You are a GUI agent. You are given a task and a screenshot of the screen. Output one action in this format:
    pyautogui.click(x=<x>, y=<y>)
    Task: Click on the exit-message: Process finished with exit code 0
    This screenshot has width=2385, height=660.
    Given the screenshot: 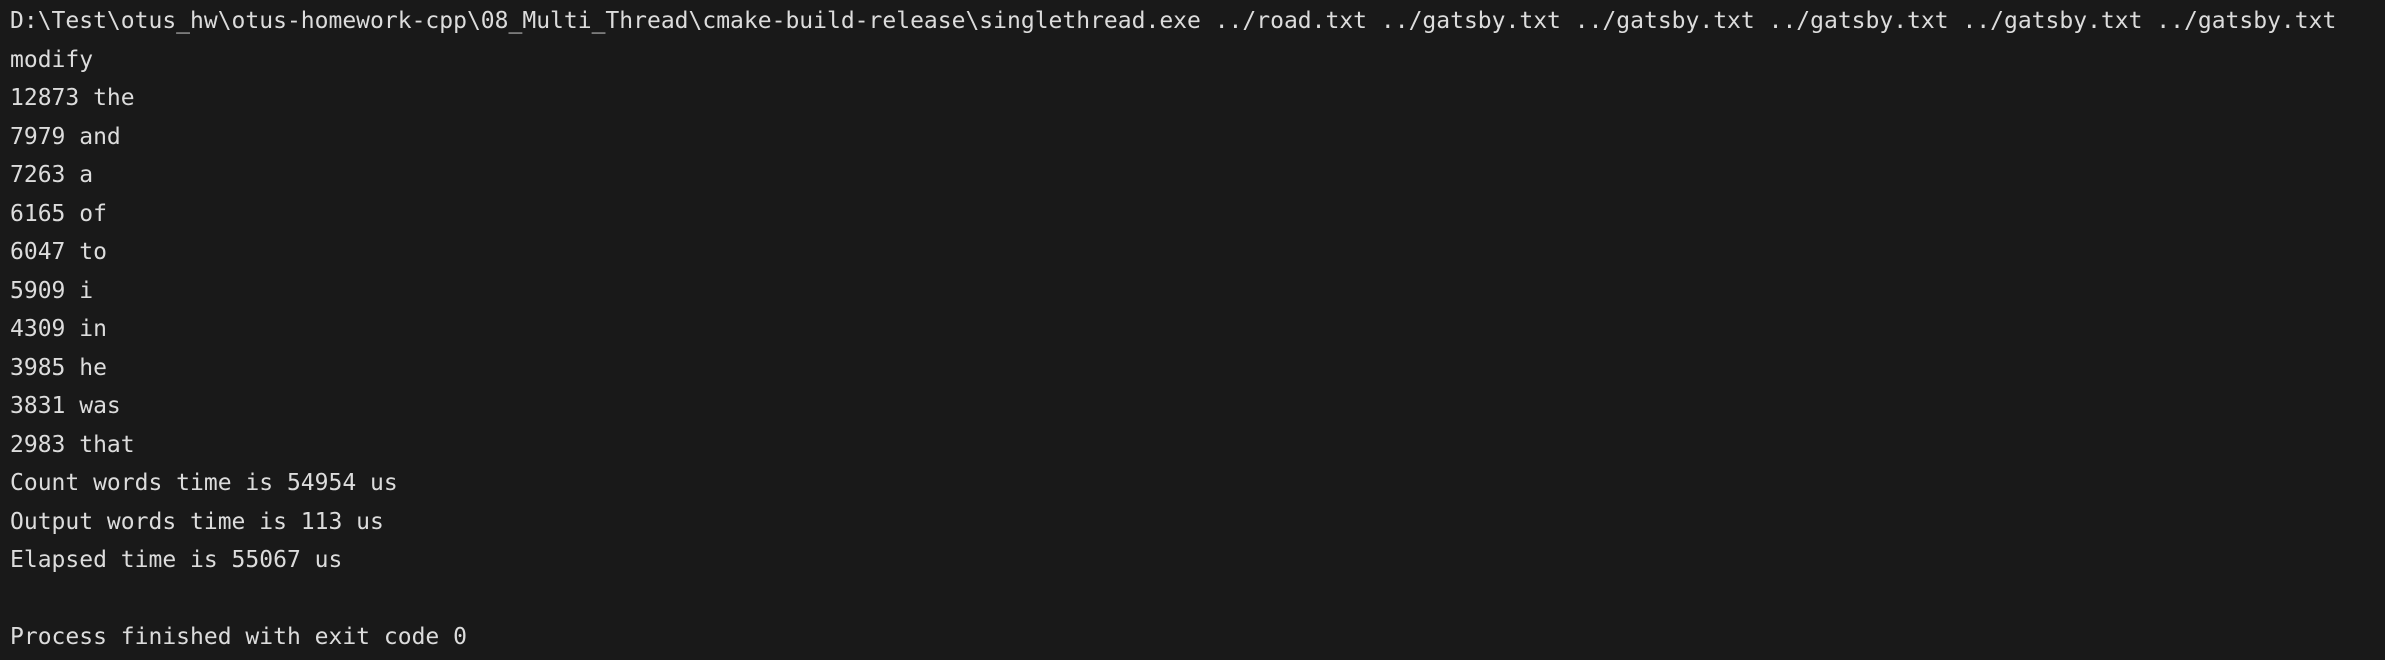 What is the action you would take?
    pyautogui.click(x=238, y=637)
    